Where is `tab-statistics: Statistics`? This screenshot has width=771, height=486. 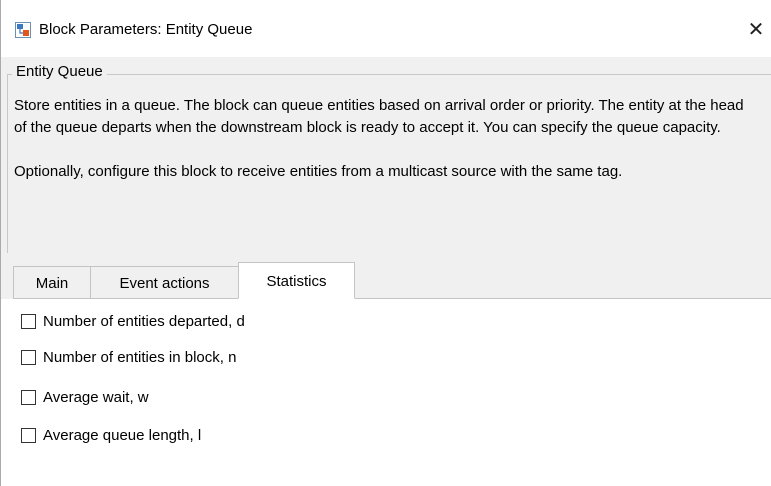 tab-statistics: Statistics is located at coordinates (296, 280).